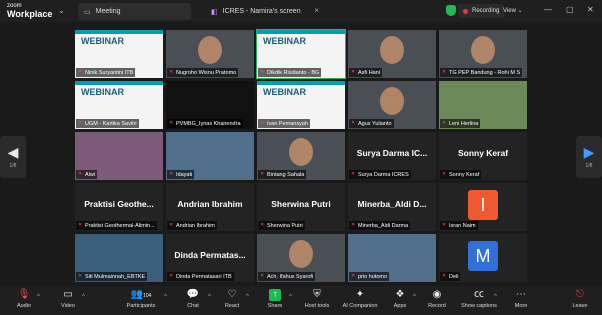  What do you see at coordinates (580, 294) in the screenshot?
I see `leave-icon: ⎋` at bounding box center [580, 294].